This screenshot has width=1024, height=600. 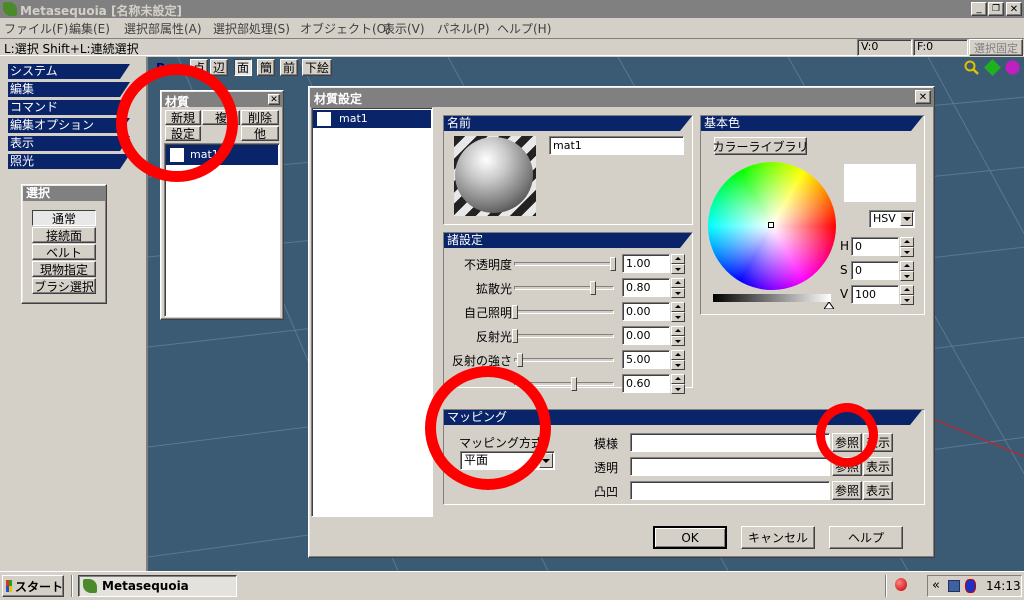 What do you see at coordinates (69, 107) in the screenshot?
I see `nav-command: コマンド` at bounding box center [69, 107].